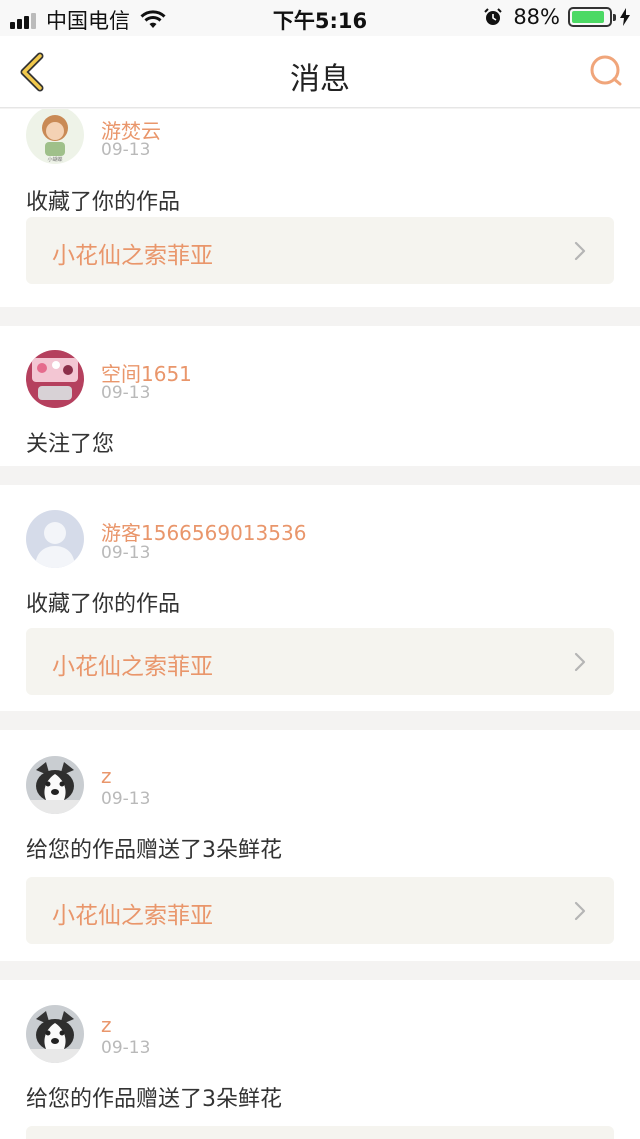  I want to click on default-avatar-icon, so click(55, 539).